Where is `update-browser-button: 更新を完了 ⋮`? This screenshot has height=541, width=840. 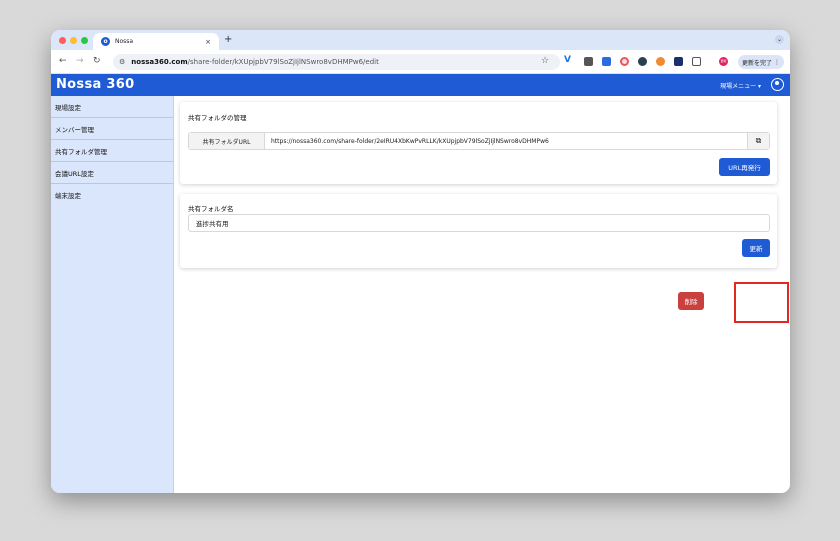 update-browser-button: 更新を完了 ⋮ is located at coordinates (761, 62).